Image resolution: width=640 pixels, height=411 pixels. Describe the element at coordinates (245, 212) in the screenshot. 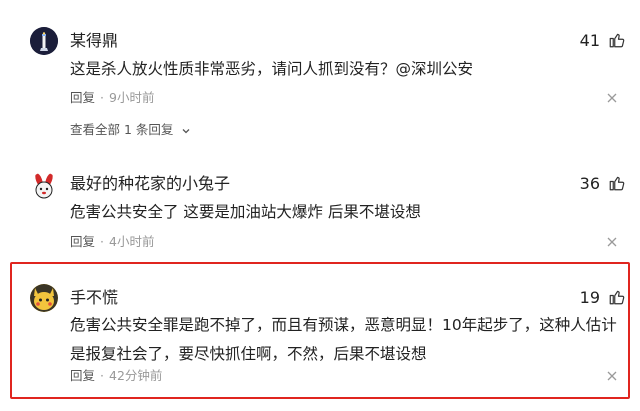

I see `comment-text: 危害公共安全了 这要是加油站大爆炸 后果不堪设想` at that location.